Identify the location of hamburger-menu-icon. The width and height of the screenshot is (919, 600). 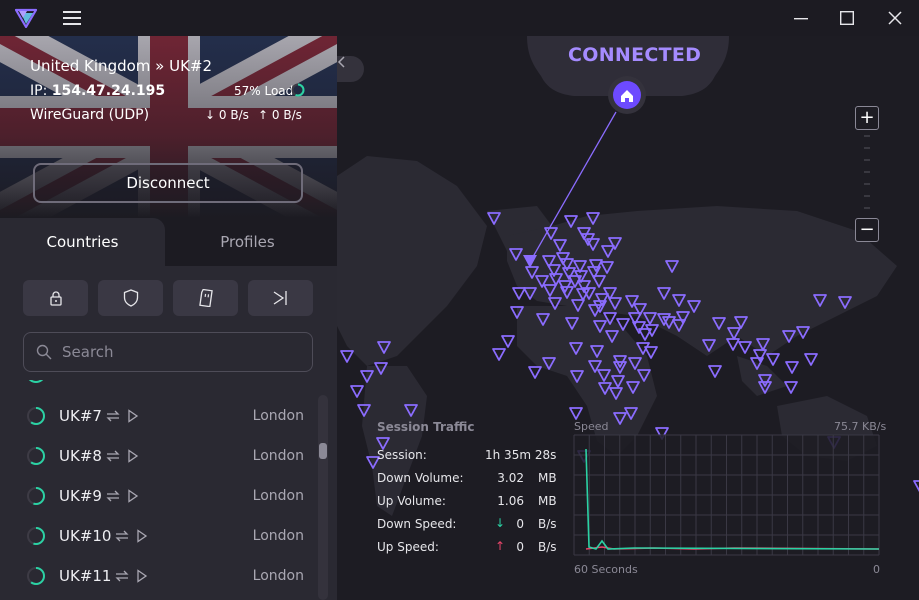
(72, 18).